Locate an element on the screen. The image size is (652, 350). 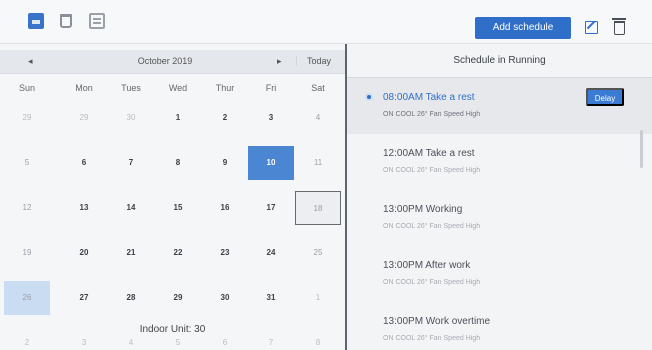
calendar-day: 11 is located at coordinates (318, 163).